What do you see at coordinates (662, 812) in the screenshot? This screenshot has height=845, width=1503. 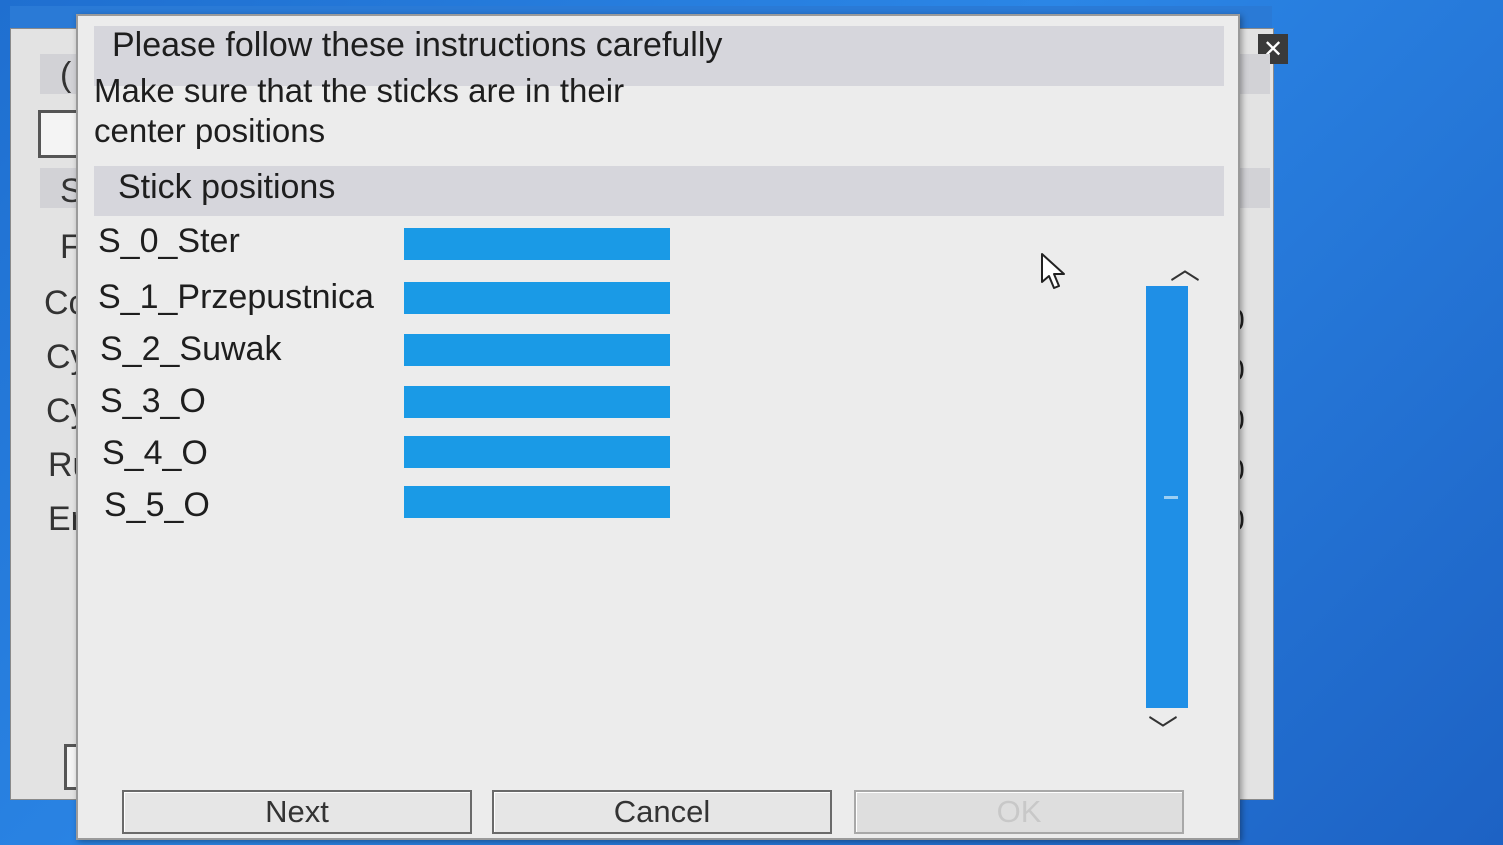 I see `cancel-button: Cancel` at bounding box center [662, 812].